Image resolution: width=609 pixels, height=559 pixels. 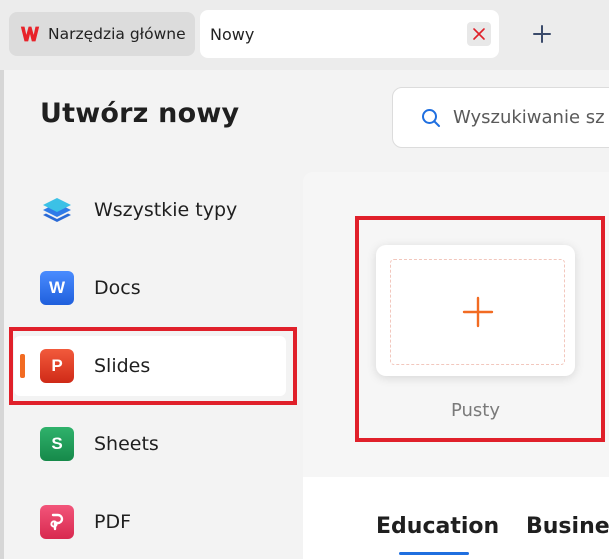 What do you see at coordinates (117, 34) in the screenshot?
I see `tab-home-label: Narzędzia główne` at bounding box center [117, 34].